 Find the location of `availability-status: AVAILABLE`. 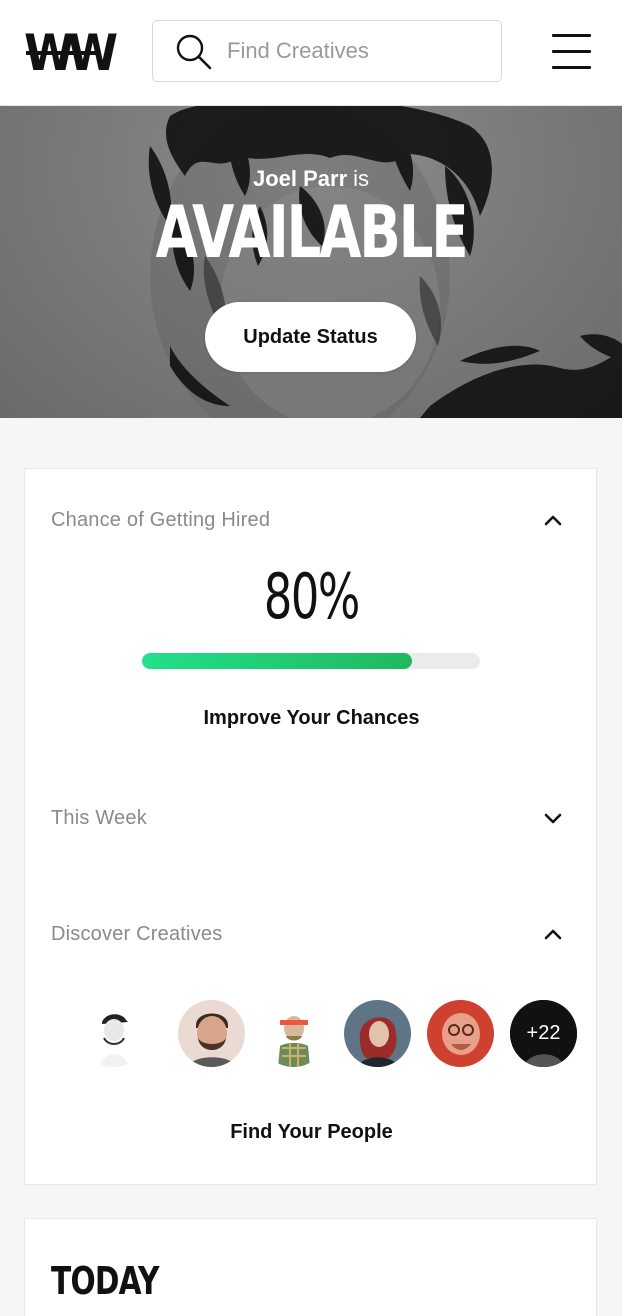

availability-status: AVAILABLE is located at coordinates (312, 232).